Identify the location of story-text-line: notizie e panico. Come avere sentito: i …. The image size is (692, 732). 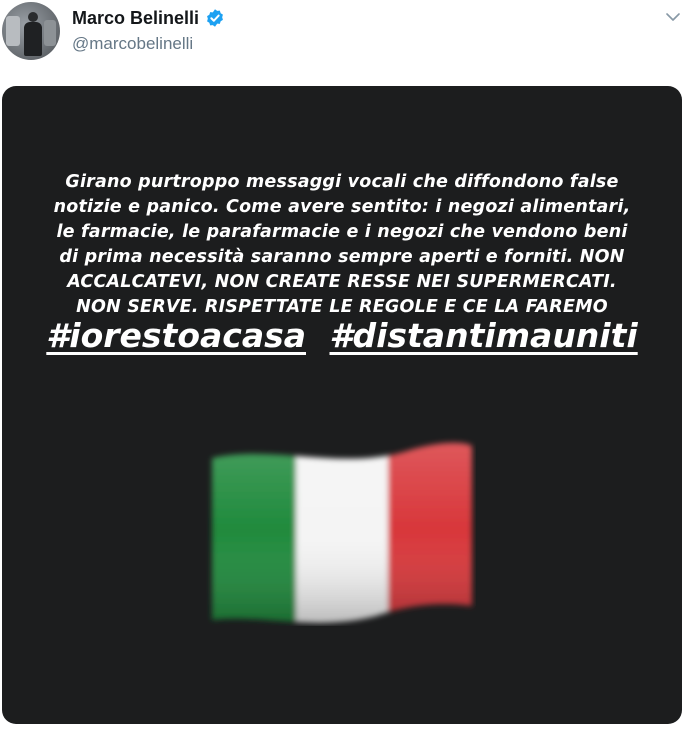
(342, 207).